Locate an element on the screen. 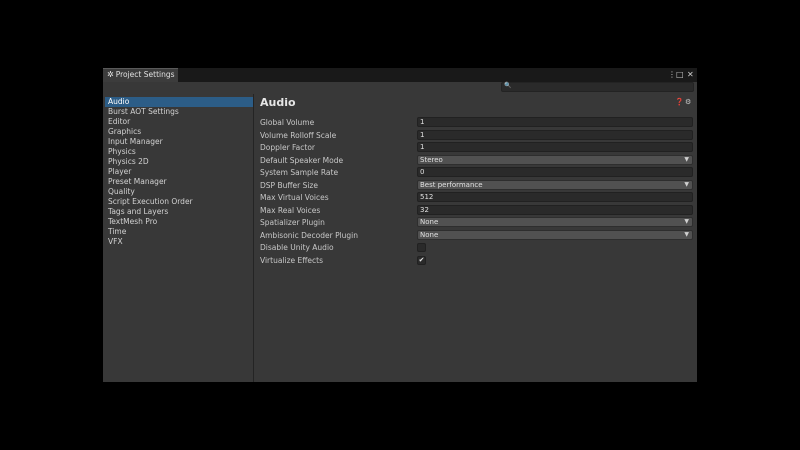 This screenshot has height=450, width=800. virtualize-effects-checkbox: ✔ is located at coordinates (421, 260).